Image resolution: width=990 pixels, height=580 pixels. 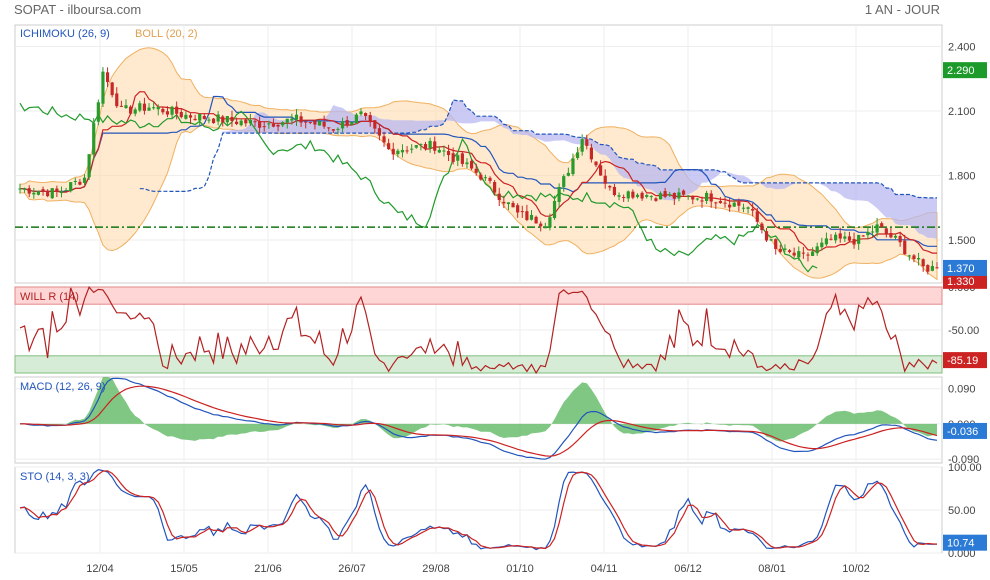 I want to click on x-tick-label: 21/06, so click(x=268, y=569).